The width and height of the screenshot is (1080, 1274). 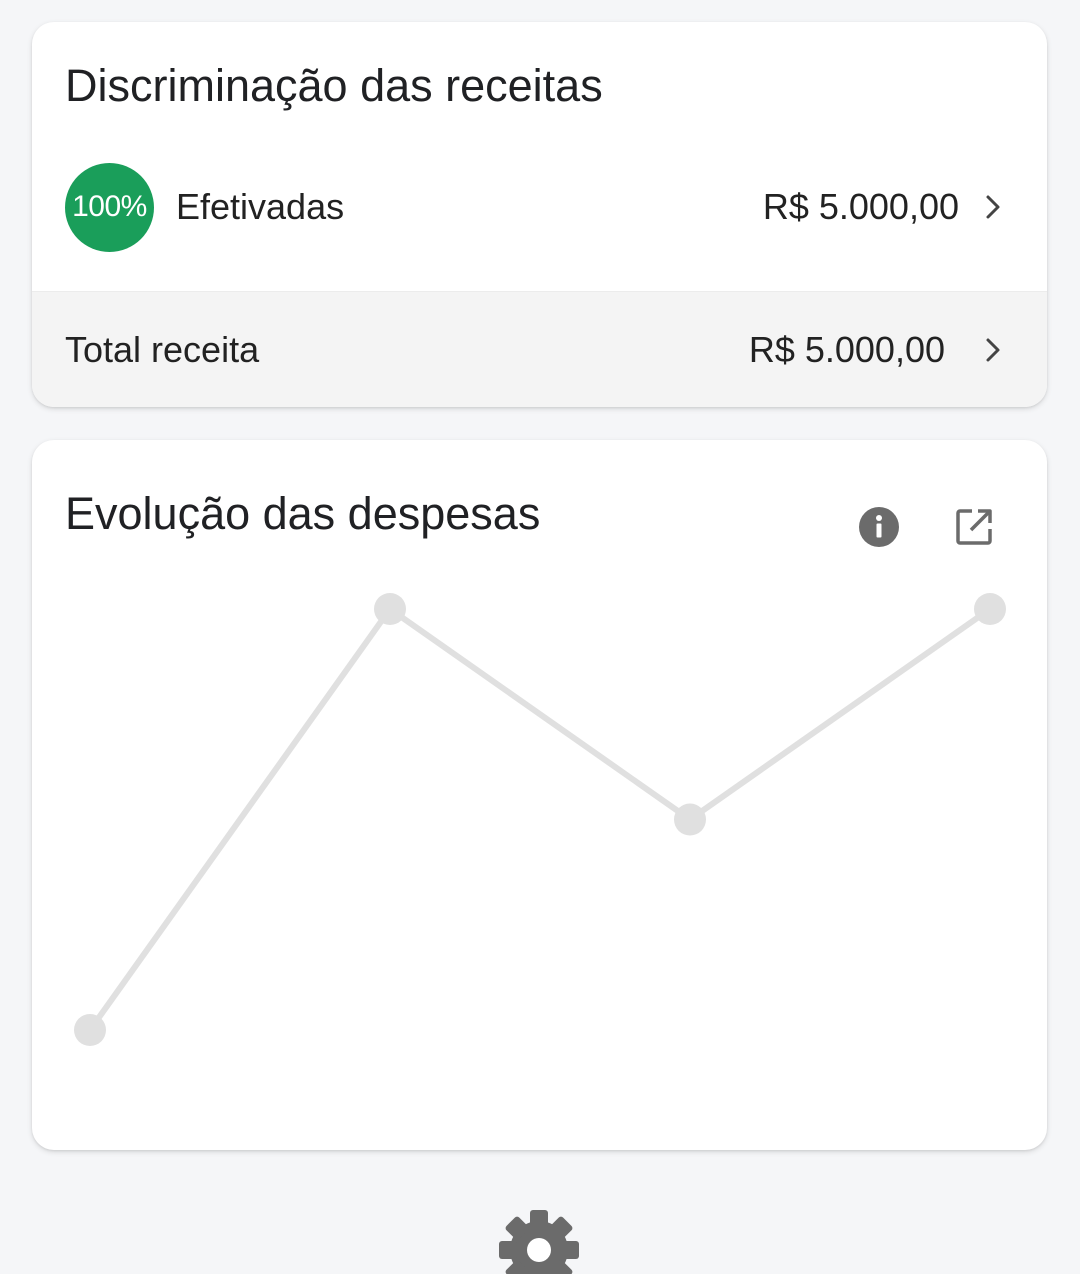 I want to click on income-breakdown-title: Discriminação das receitas, so click(x=334, y=85).